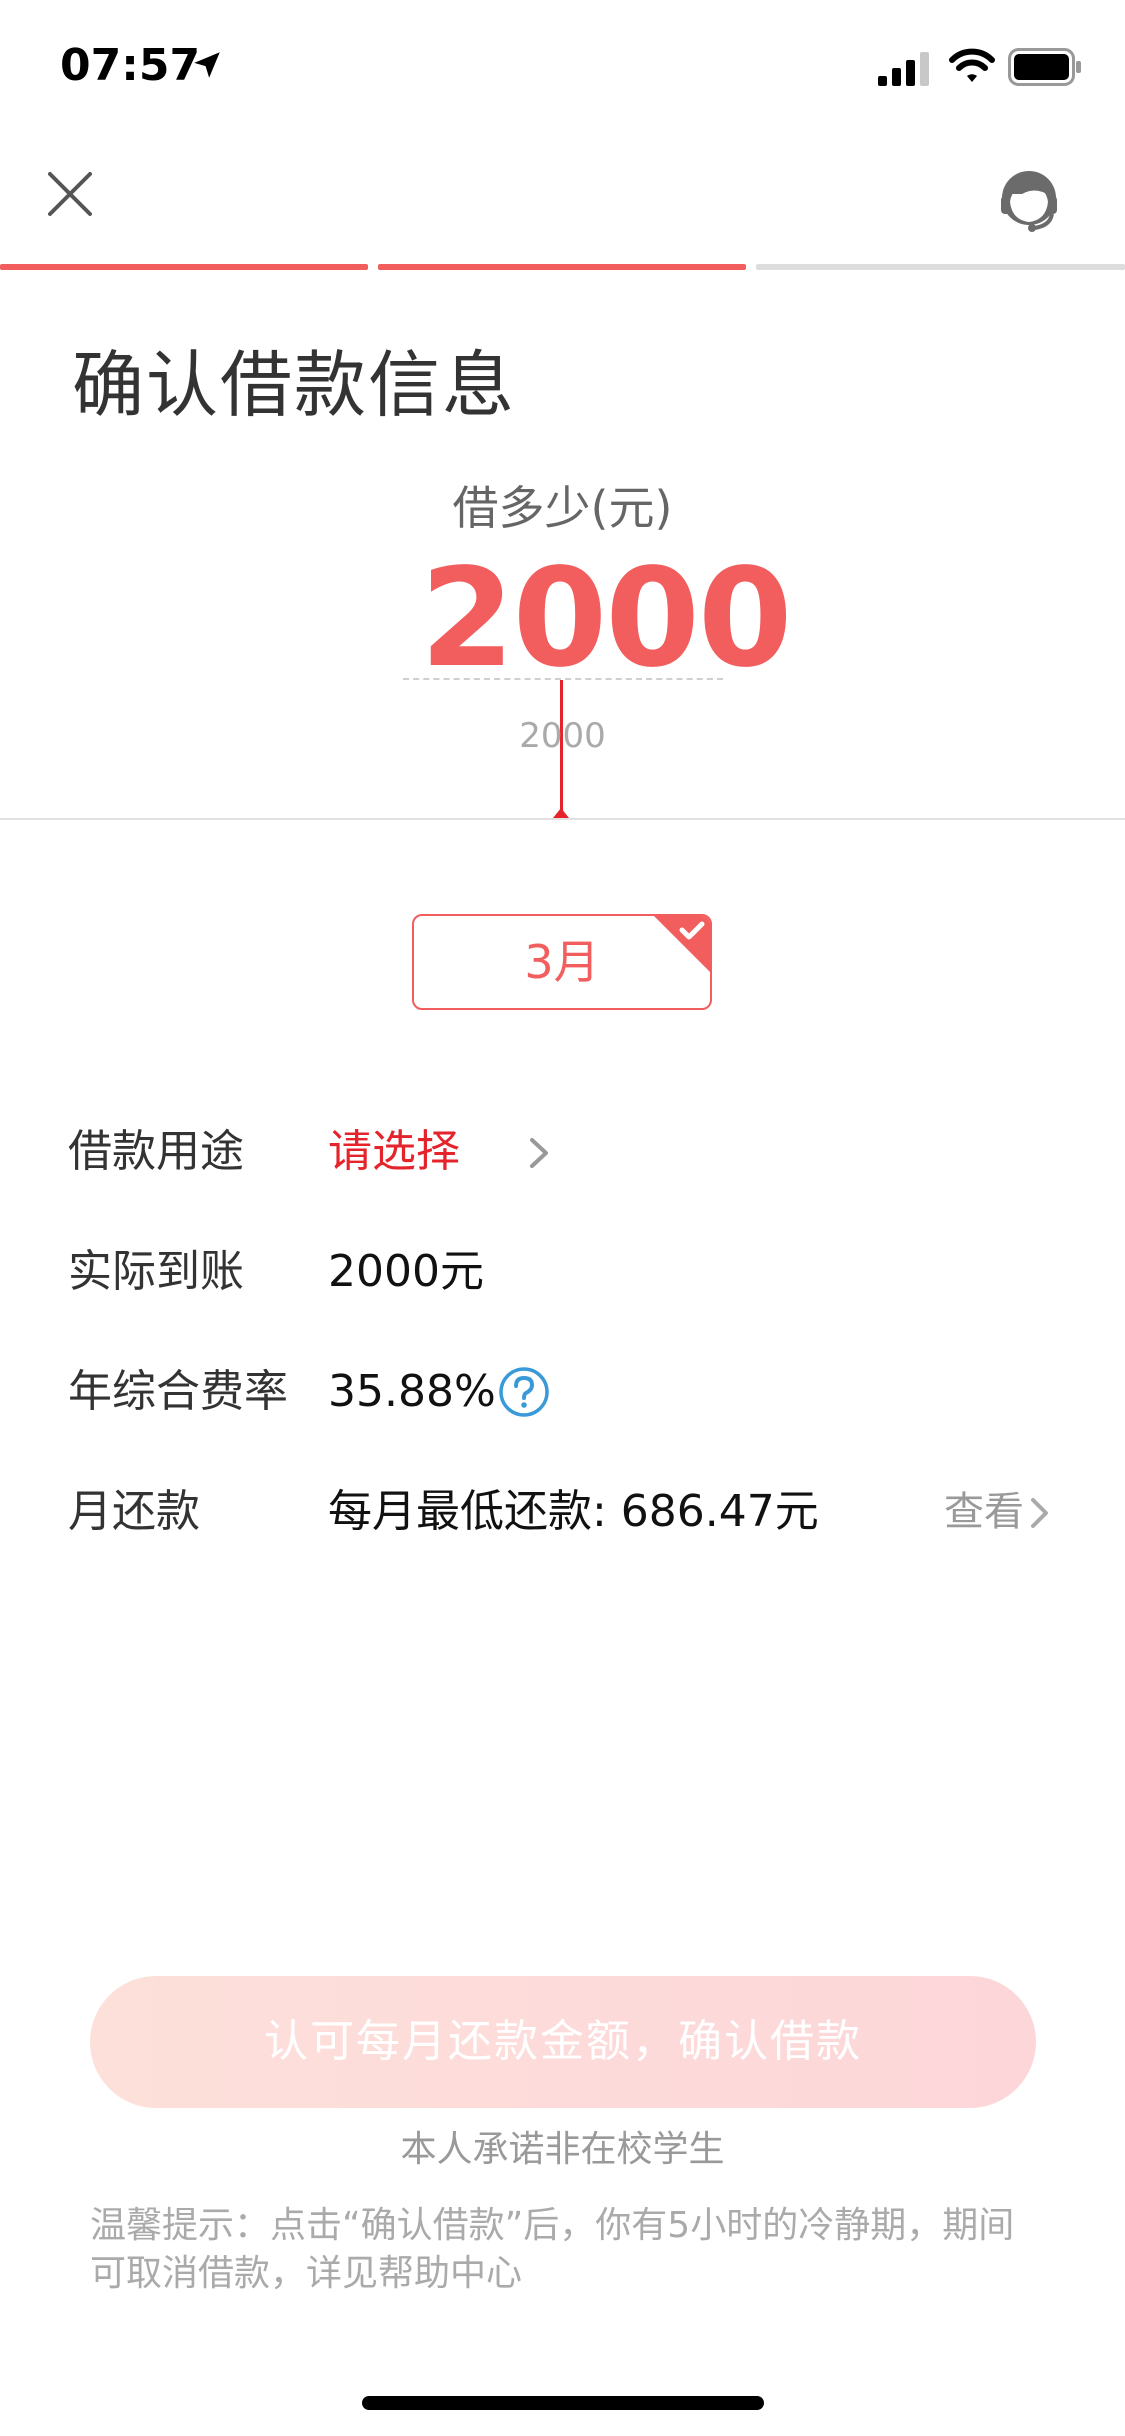  I want to click on home-indicator, so click(563, 2403).